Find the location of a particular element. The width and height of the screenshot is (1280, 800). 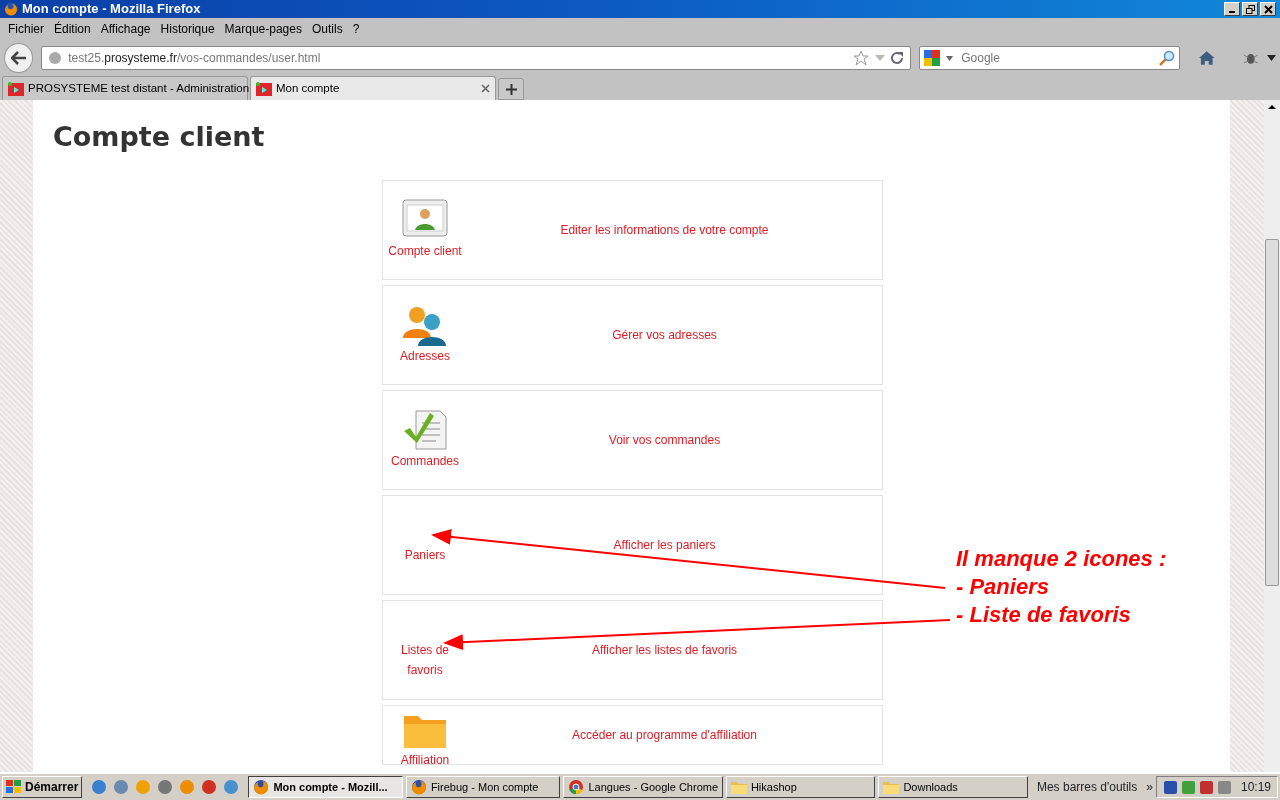

account-link: Commandes is located at coordinates (425, 460).